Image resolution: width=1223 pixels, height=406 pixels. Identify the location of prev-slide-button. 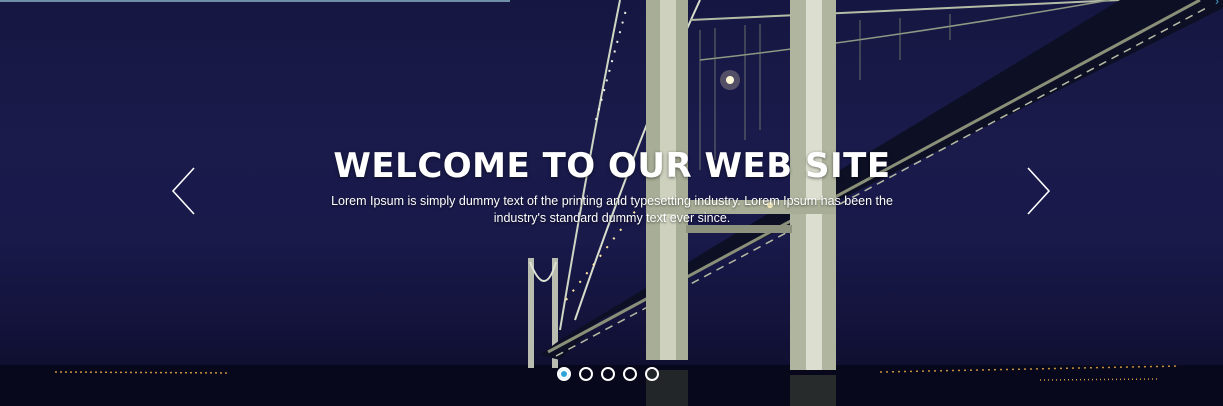
(184, 191).